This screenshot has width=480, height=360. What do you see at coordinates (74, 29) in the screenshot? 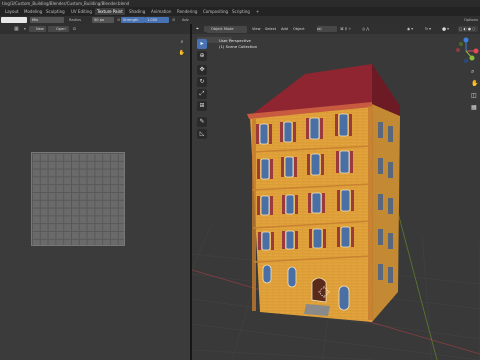
I see `browse-image-icon: ⊡` at bounding box center [74, 29].